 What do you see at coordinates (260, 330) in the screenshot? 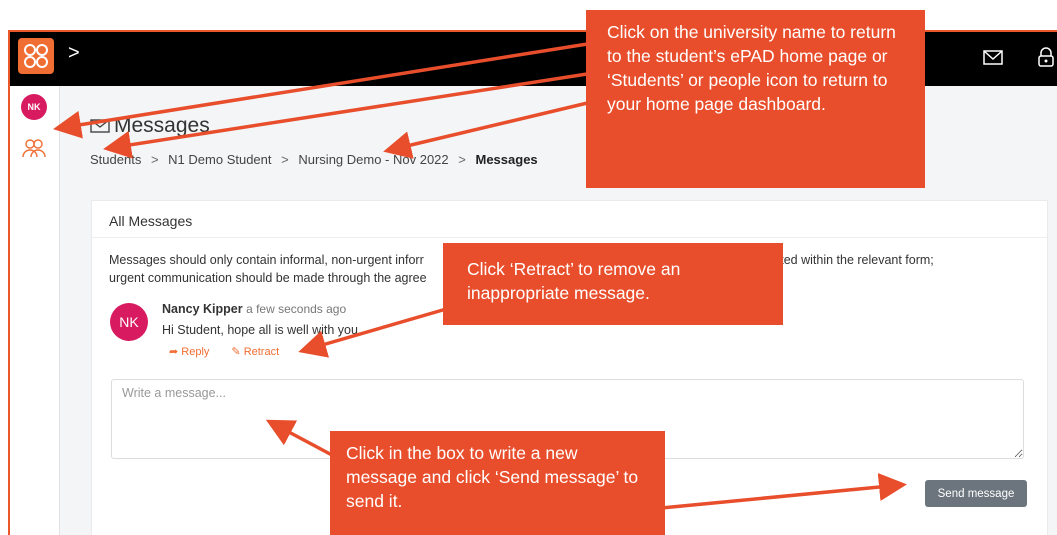
I see `message-body: Hi Student, hope all is well with you` at bounding box center [260, 330].